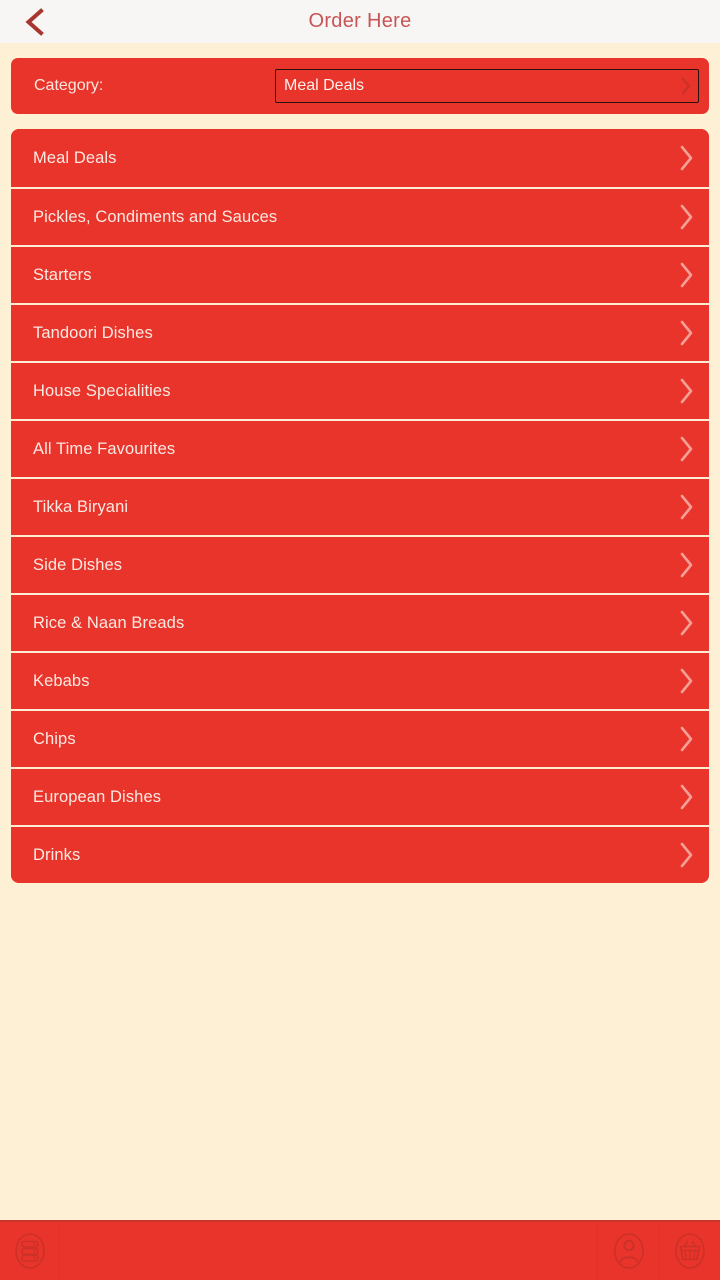 The image size is (720, 1280). I want to click on list-item-label: Starters, so click(62, 274).